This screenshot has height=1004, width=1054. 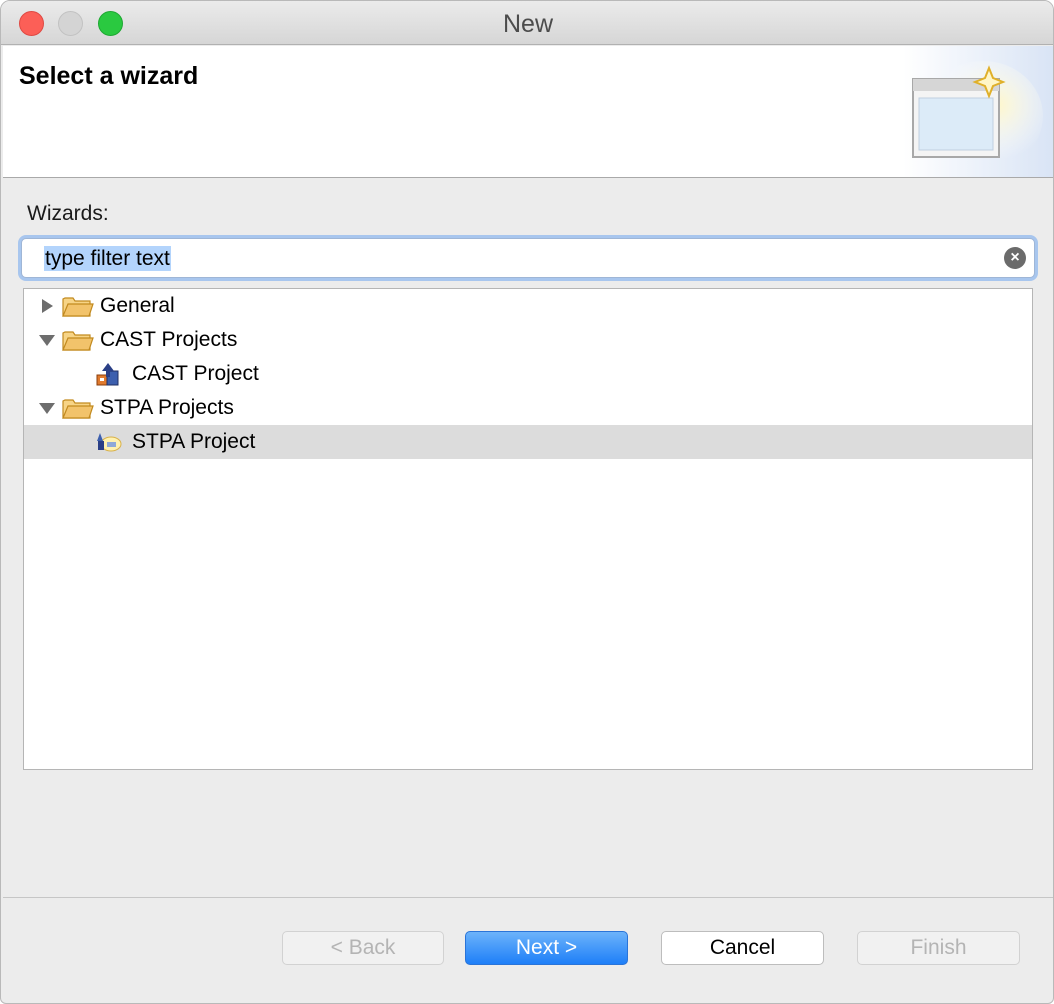 What do you see at coordinates (167, 407) in the screenshot?
I see `tree-item-label: STPA Projects` at bounding box center [167, 407].